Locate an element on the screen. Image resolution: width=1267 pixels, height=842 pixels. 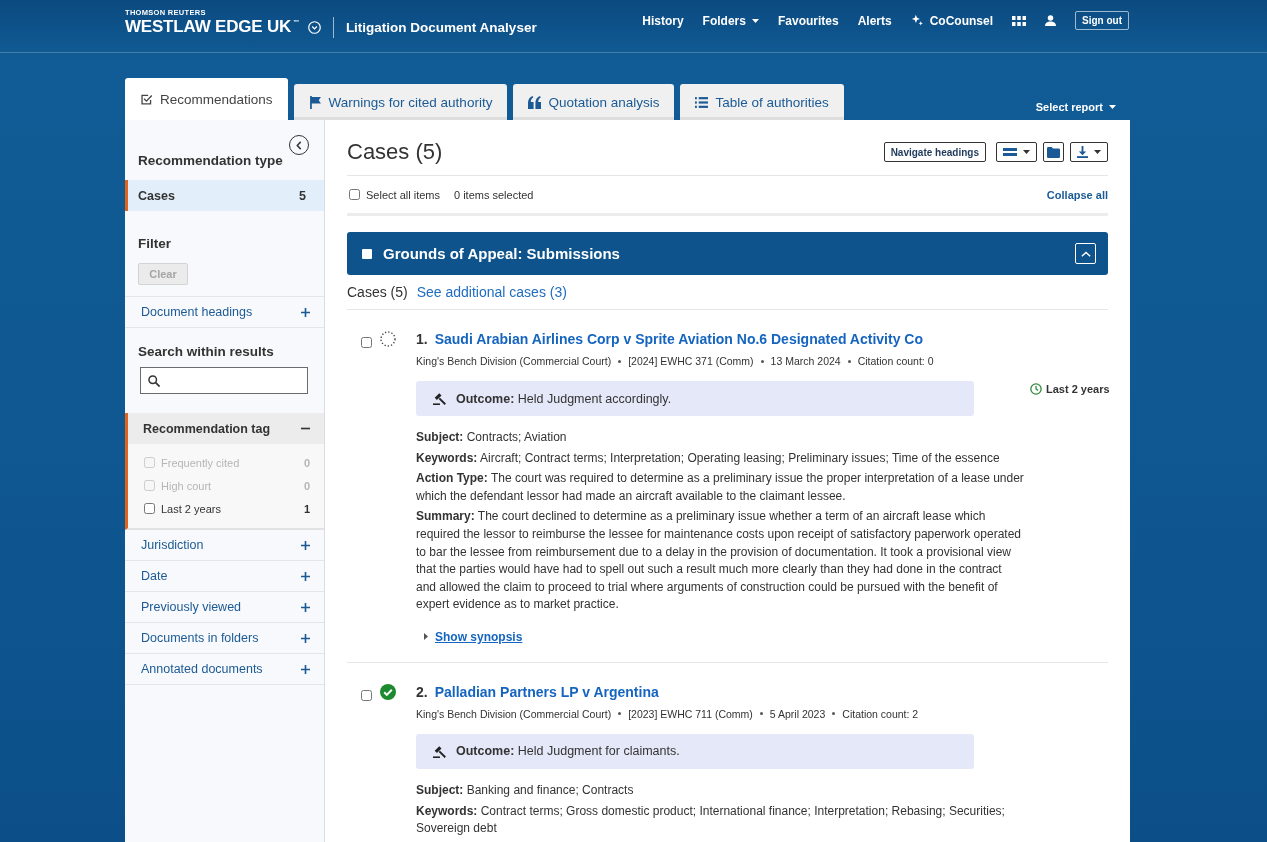
navigate-headings-button: Navigate headings is located at coordinates (934, 152).